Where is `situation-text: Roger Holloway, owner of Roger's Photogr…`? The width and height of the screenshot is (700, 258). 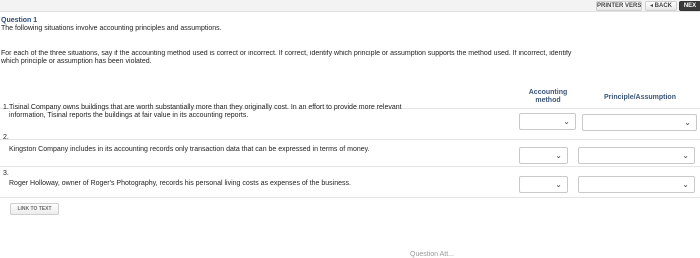 situation-text: Roger Holloway, owner of Roger's Photogr… is located at coordinates (180, 184).